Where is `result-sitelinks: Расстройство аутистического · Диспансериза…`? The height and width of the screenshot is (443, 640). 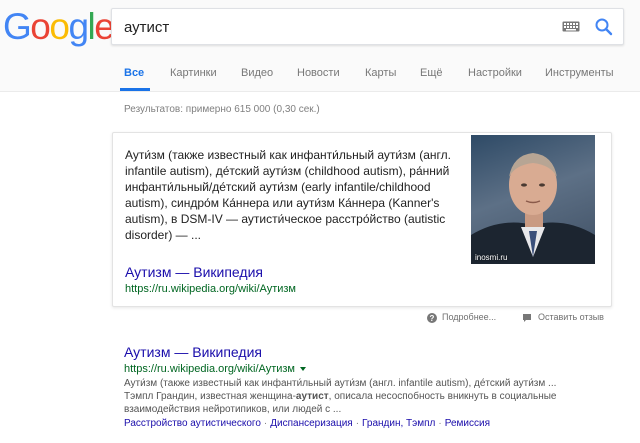
result-sitelinks: Расстройство аутистического · Диспансериза… is located at coordinates (374, 424).